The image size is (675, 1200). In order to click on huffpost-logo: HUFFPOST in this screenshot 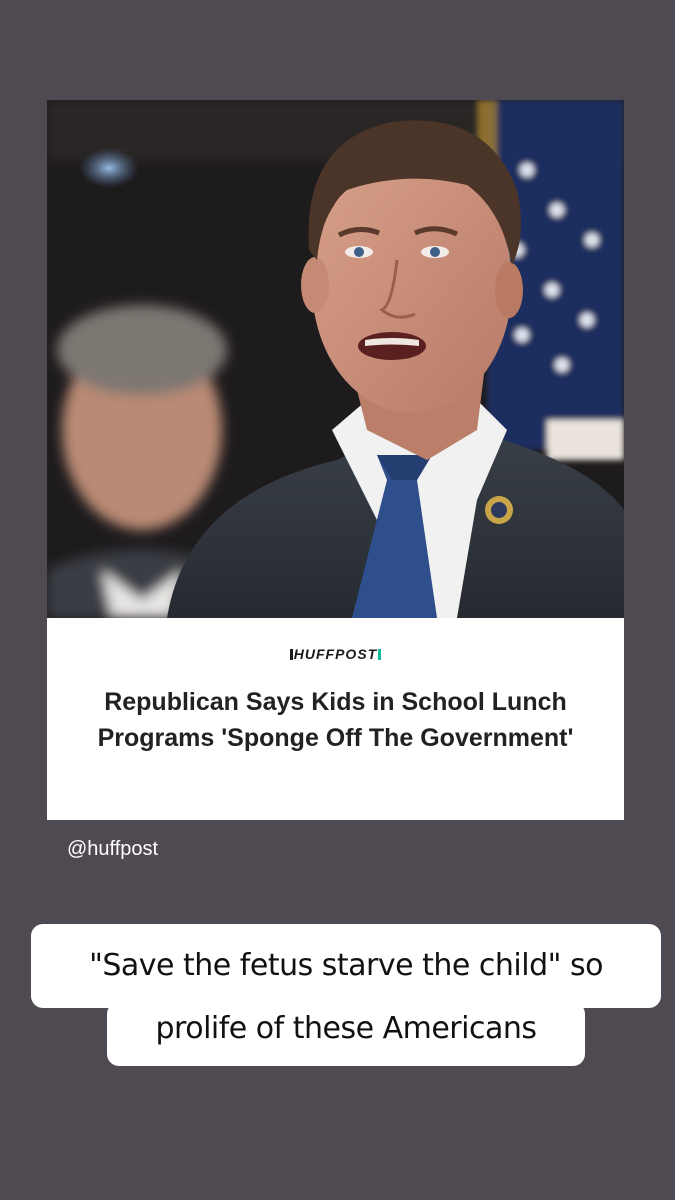, I will do `click(335, 654)`.